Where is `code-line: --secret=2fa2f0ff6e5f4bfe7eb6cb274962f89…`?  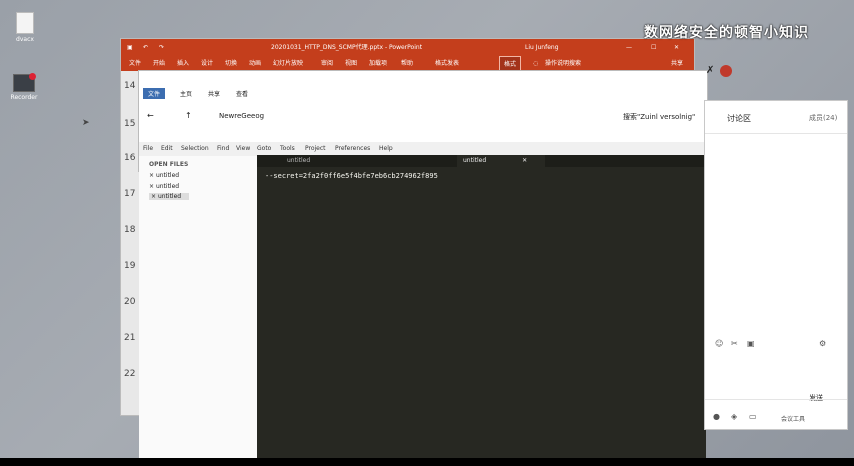 code-line: --secret=2fa2f0ff6e5f4bfe7eb6cb274962f89… is located at coordinates (351, 176).